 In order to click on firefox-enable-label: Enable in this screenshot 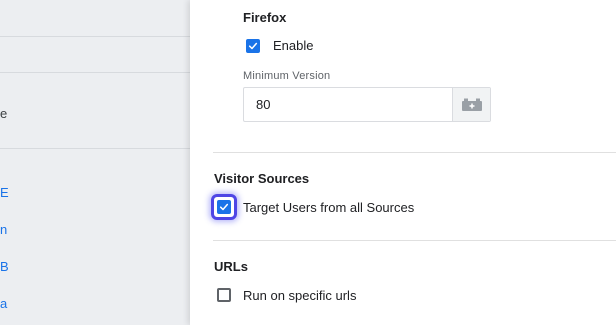, I will do `click(293, 45)`.